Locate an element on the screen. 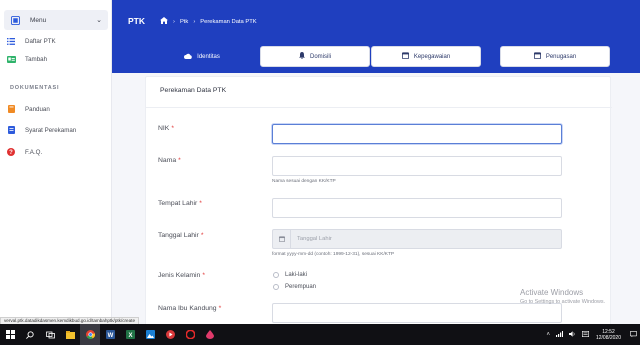  radio-perempuan: Perempuan is located at coordinates (294, 287).